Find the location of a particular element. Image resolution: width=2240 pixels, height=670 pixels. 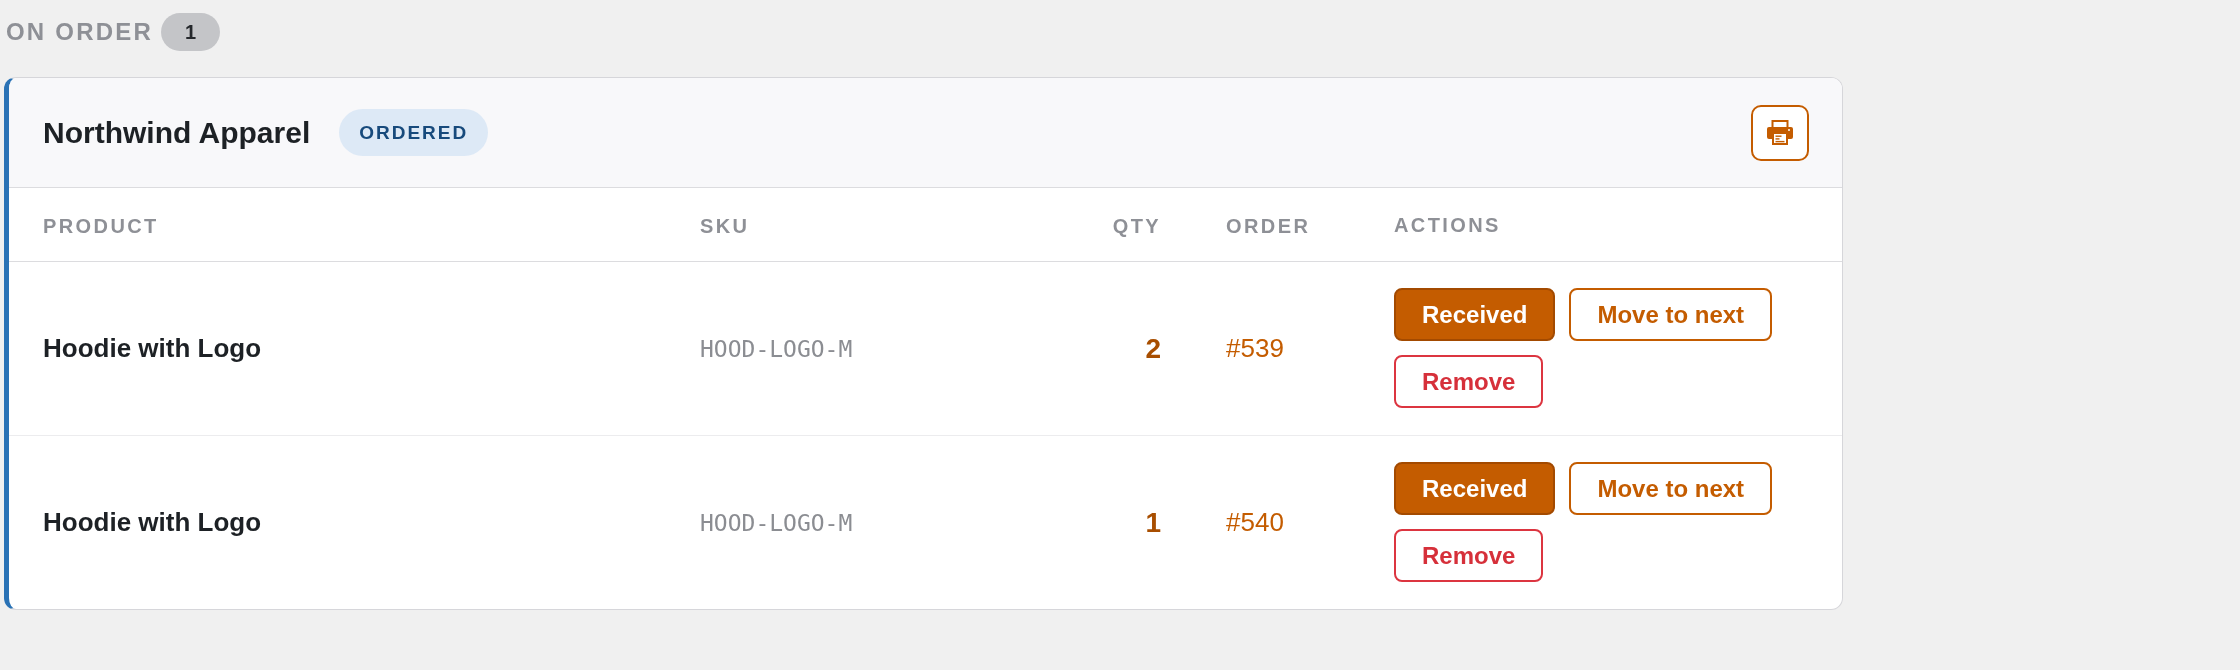

quantity-text: 1 is located at coordinates (1153, 522).